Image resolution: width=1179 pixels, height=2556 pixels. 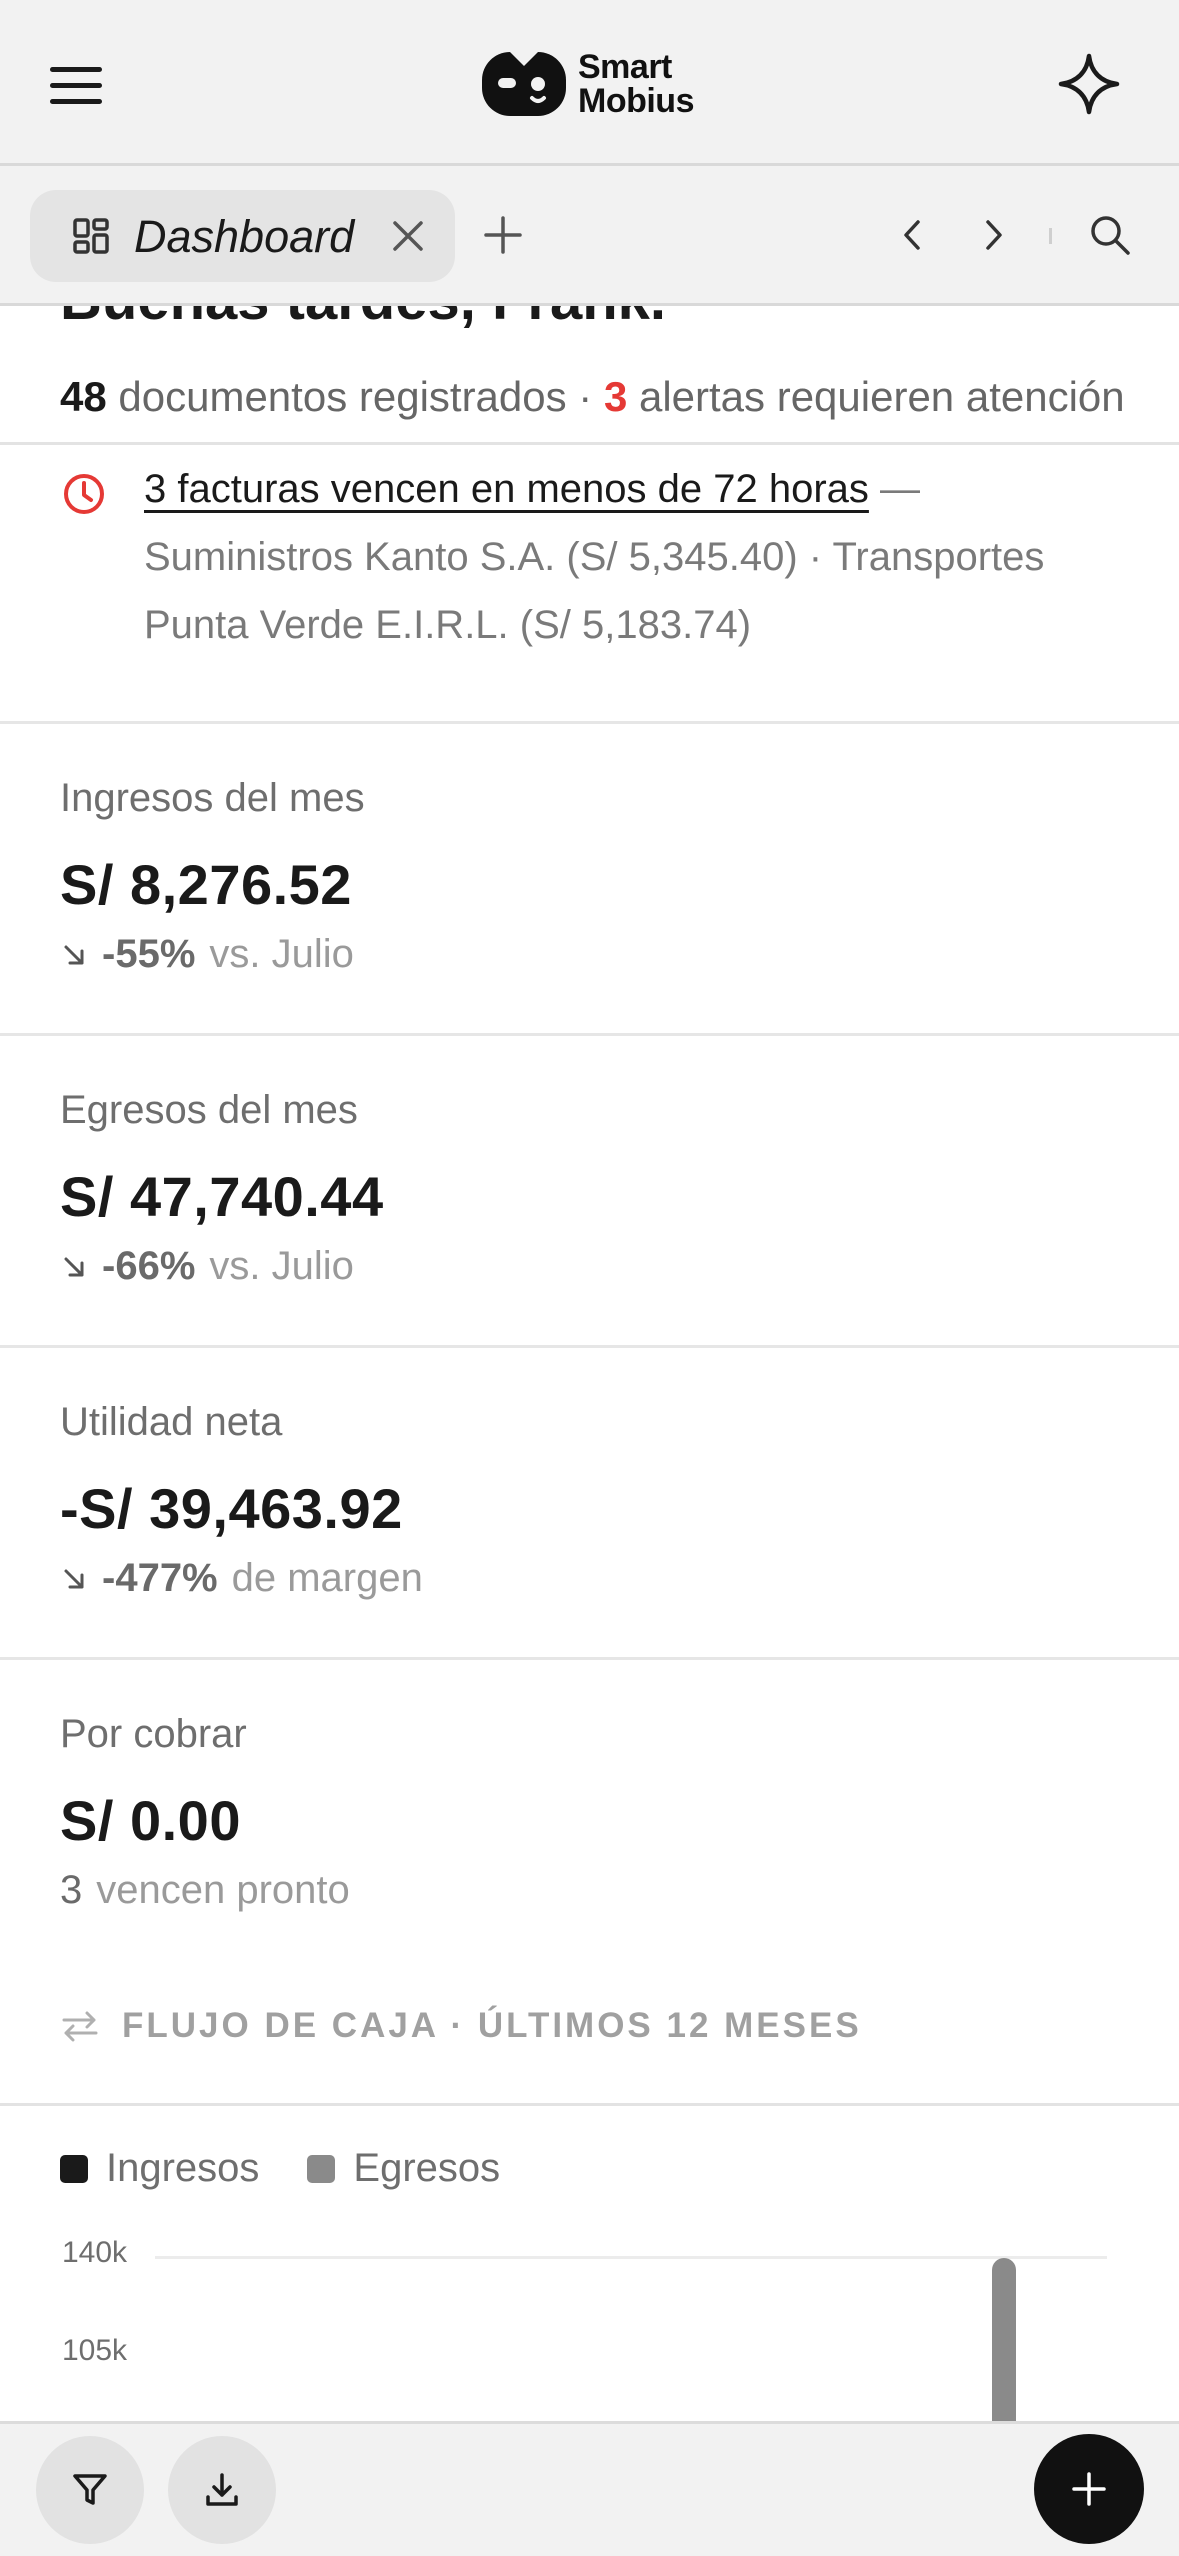 I want to click on legend-label-income: Ingresos, so click(x=183, y=2168).